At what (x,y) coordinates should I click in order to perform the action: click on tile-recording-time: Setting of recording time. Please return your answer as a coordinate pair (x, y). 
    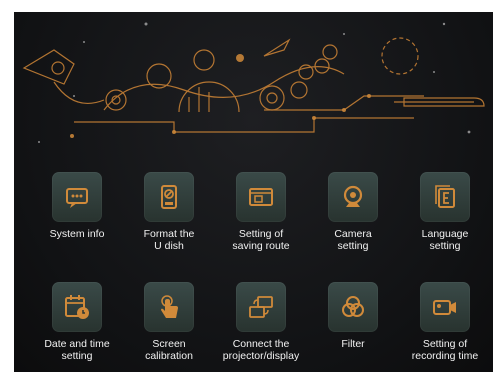
    Looking at the image, I should click on (445, 322).